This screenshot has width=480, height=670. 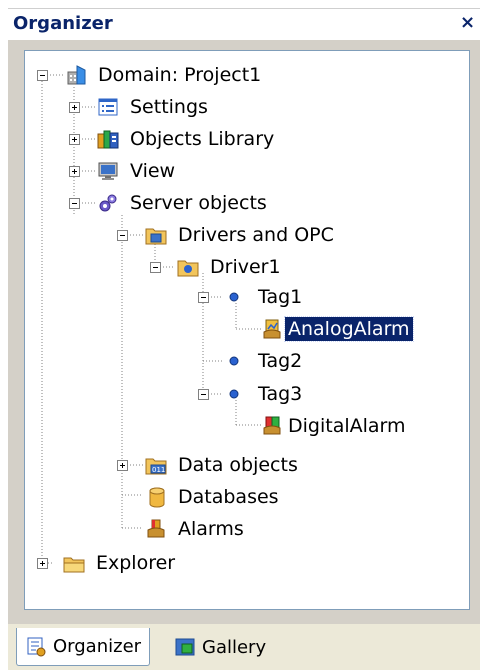 I want to click on alarms-icon, so click(x=156, y=528).